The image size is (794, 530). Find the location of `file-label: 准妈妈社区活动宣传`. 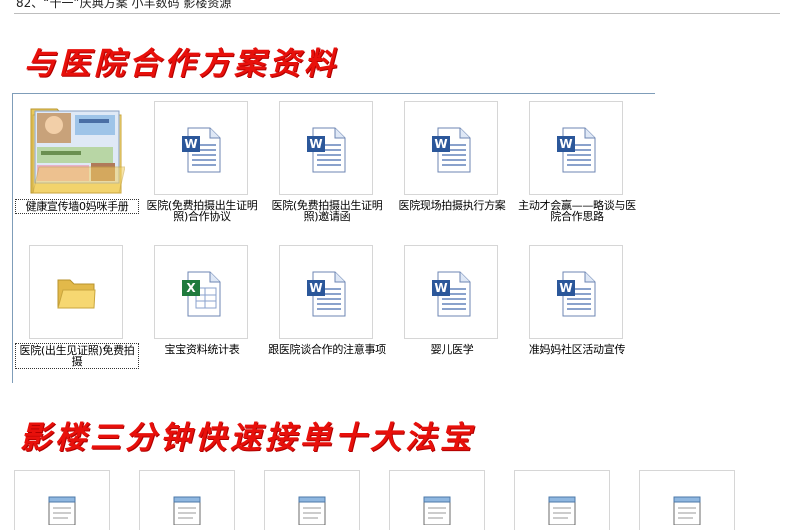

file-label: 准妈妈社区活动宣传 is located at coordinates (577, 349).